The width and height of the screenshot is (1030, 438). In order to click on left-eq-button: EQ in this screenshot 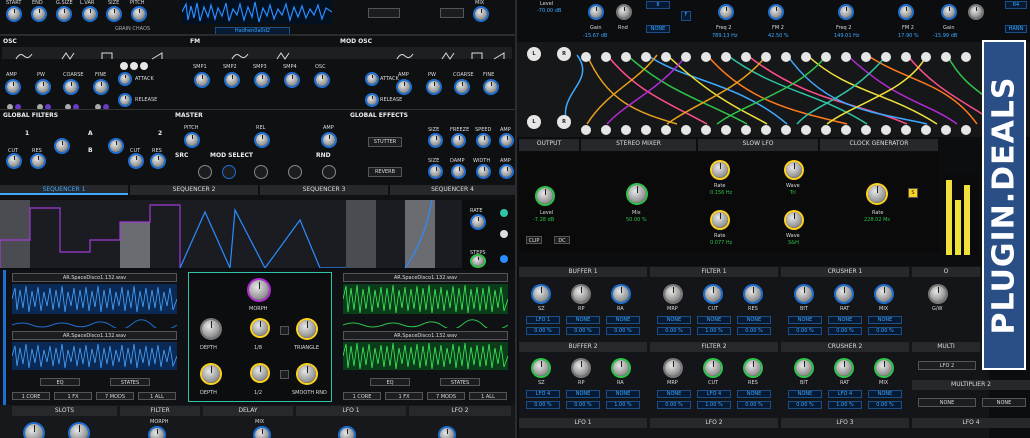, I will do `click(60, 382)`.